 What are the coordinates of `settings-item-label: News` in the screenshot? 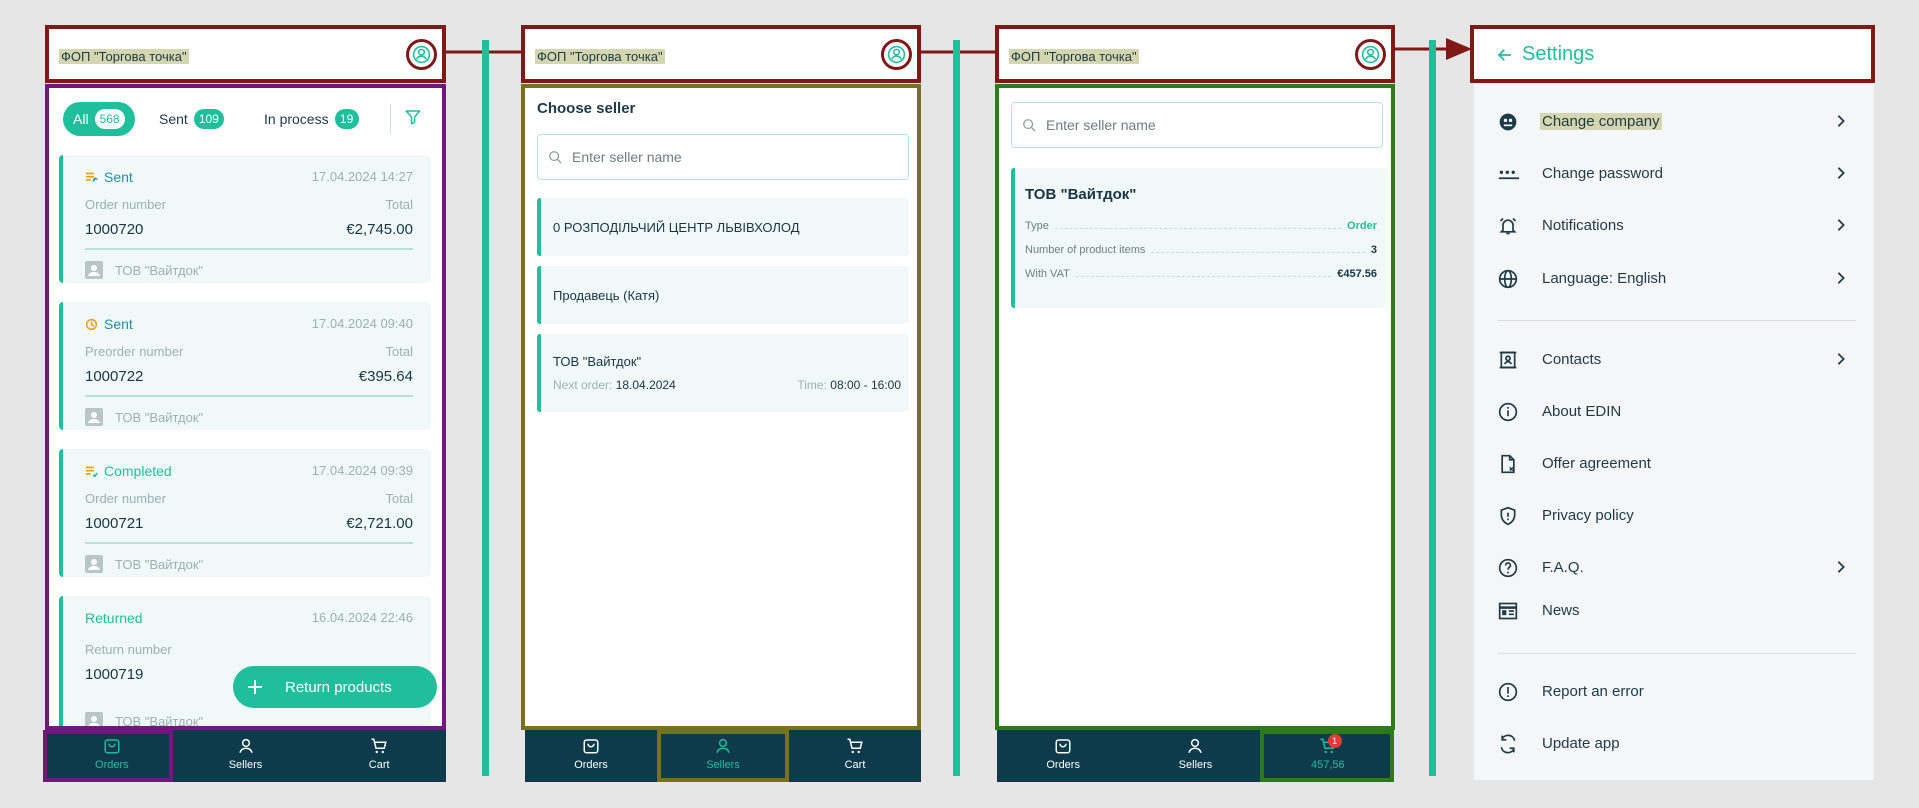 It's located at (1561, 610).